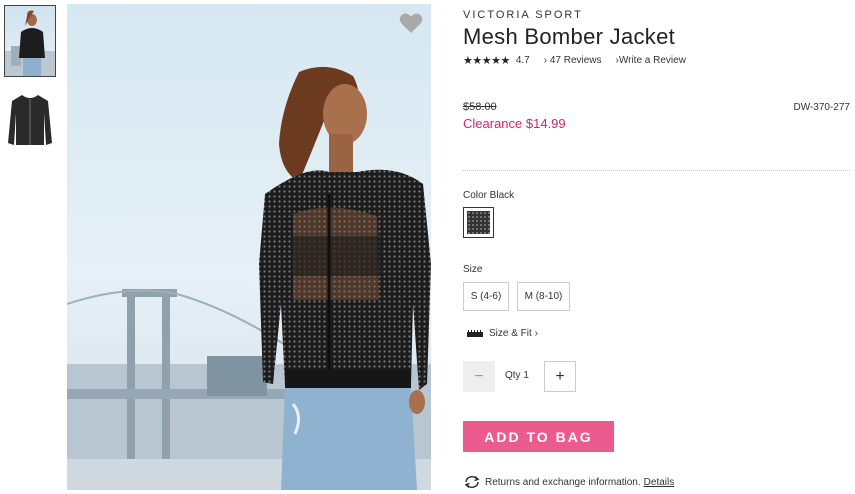  I want to click on reviews-link: › 47 Reviews, so click(573, 60).